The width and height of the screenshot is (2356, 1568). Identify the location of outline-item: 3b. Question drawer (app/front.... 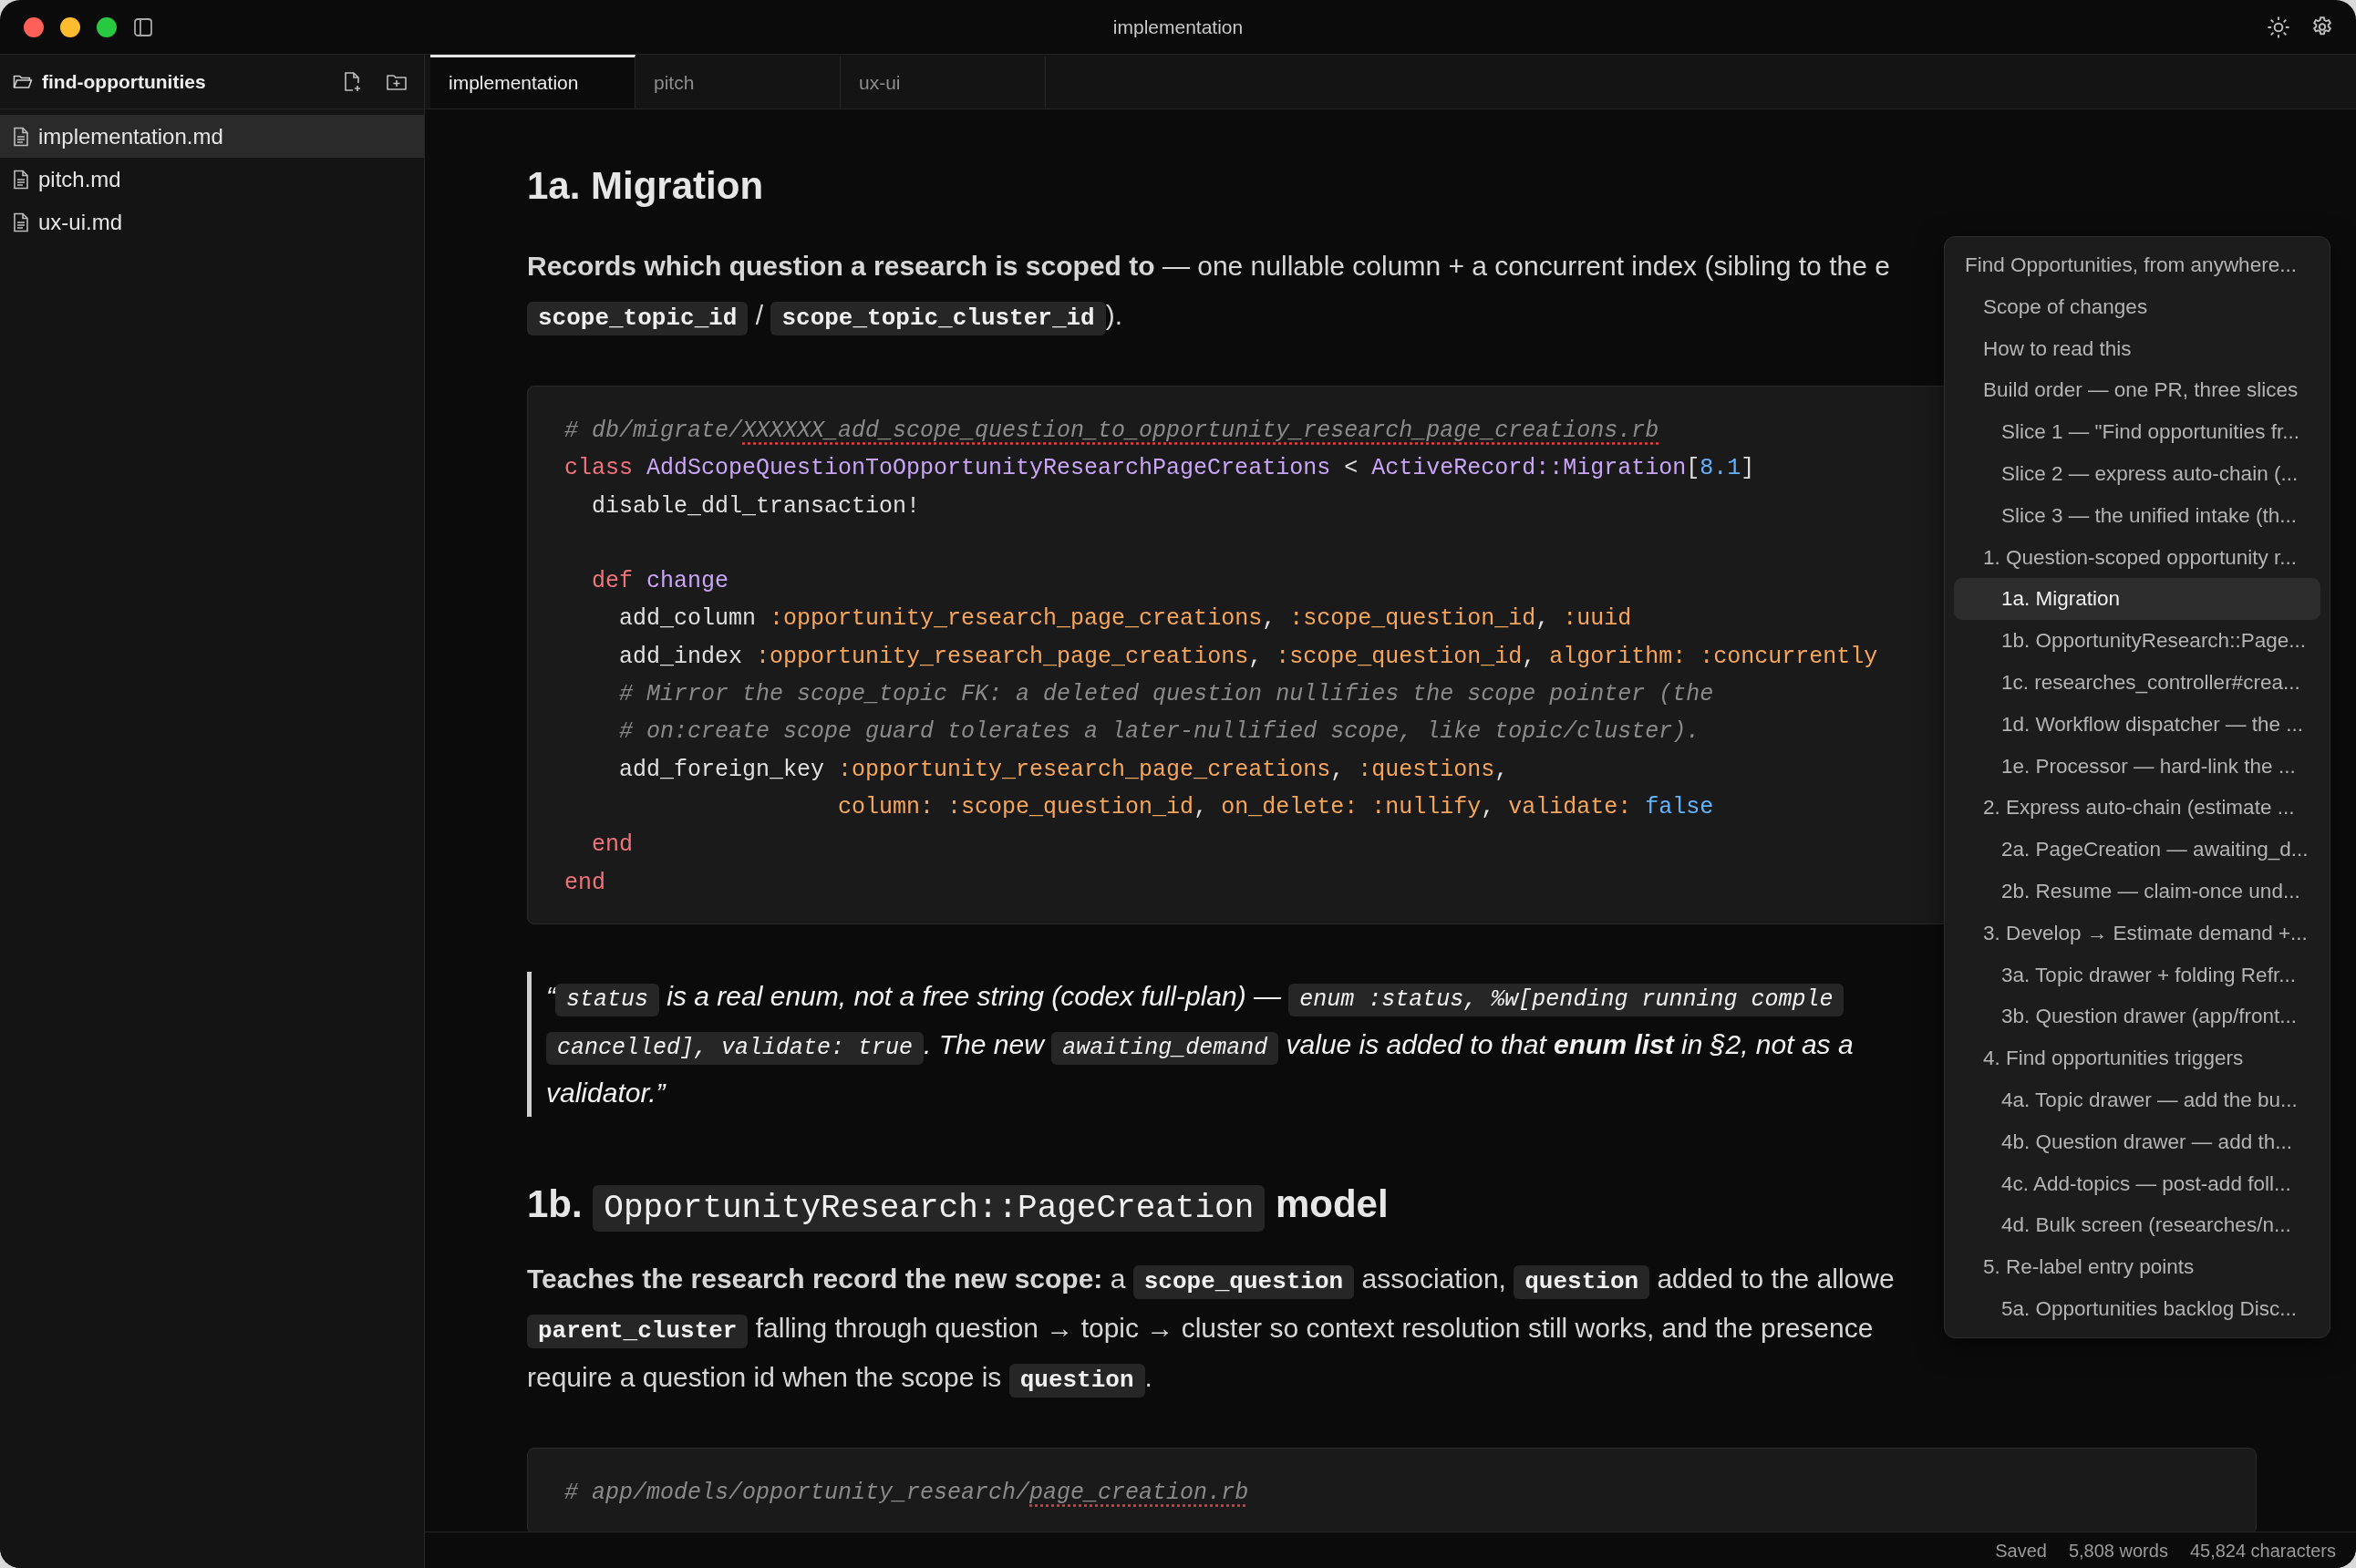
(2137, 1016).